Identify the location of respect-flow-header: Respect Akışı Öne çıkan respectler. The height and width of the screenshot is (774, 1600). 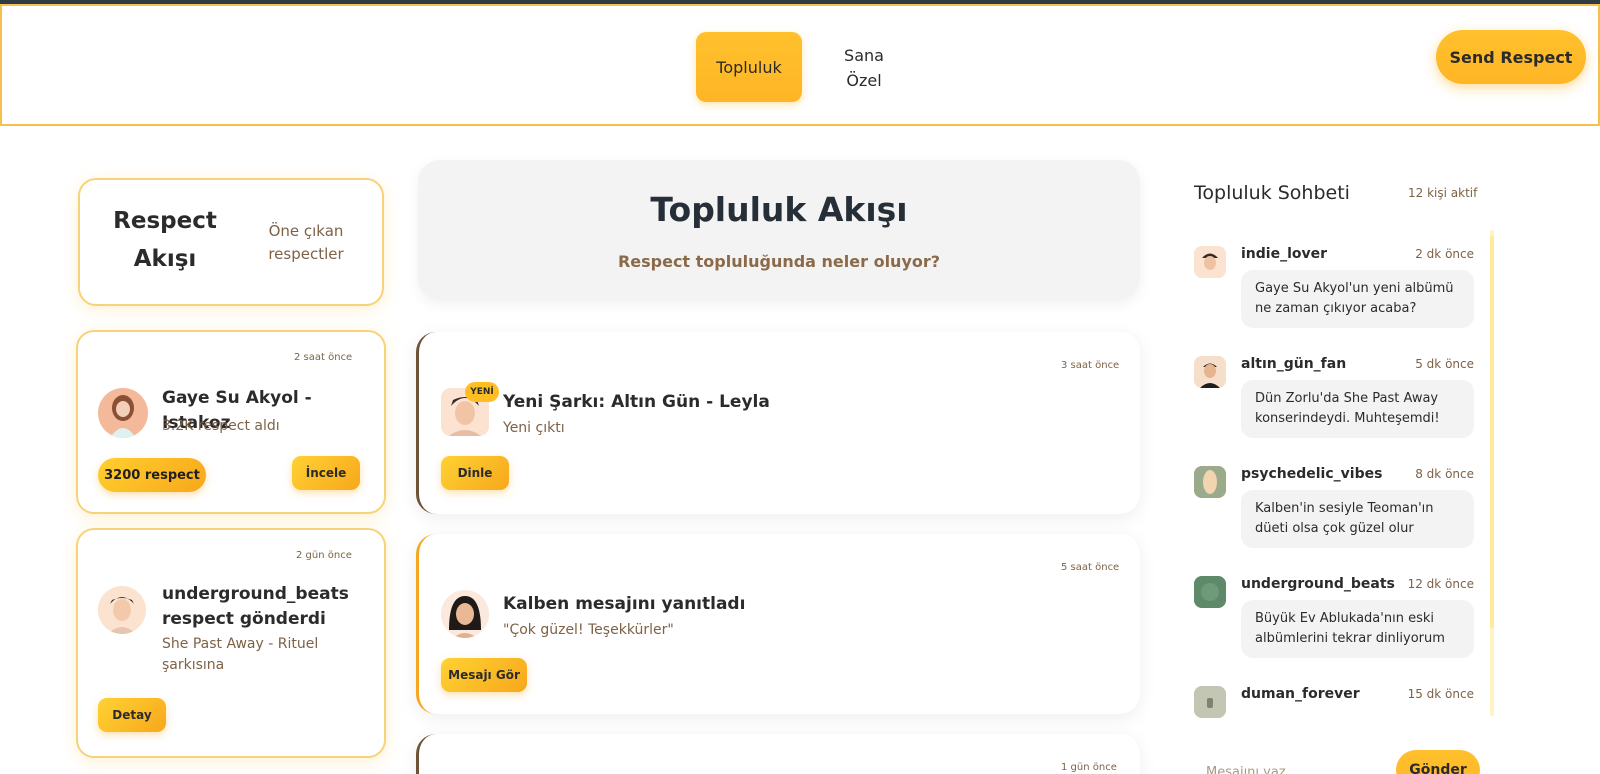
(231, 242).